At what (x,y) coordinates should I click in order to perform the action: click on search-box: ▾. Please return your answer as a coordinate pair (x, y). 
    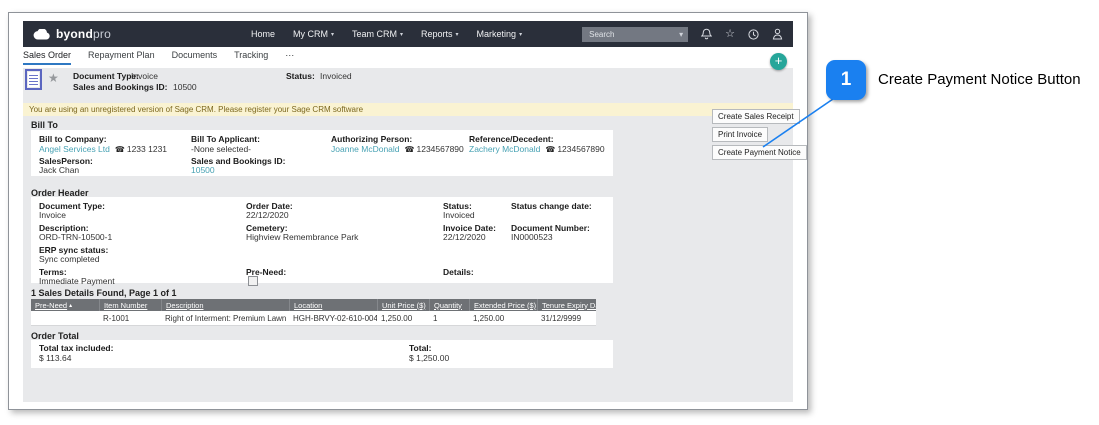
    Looking at the image, I should click on (635, 34).